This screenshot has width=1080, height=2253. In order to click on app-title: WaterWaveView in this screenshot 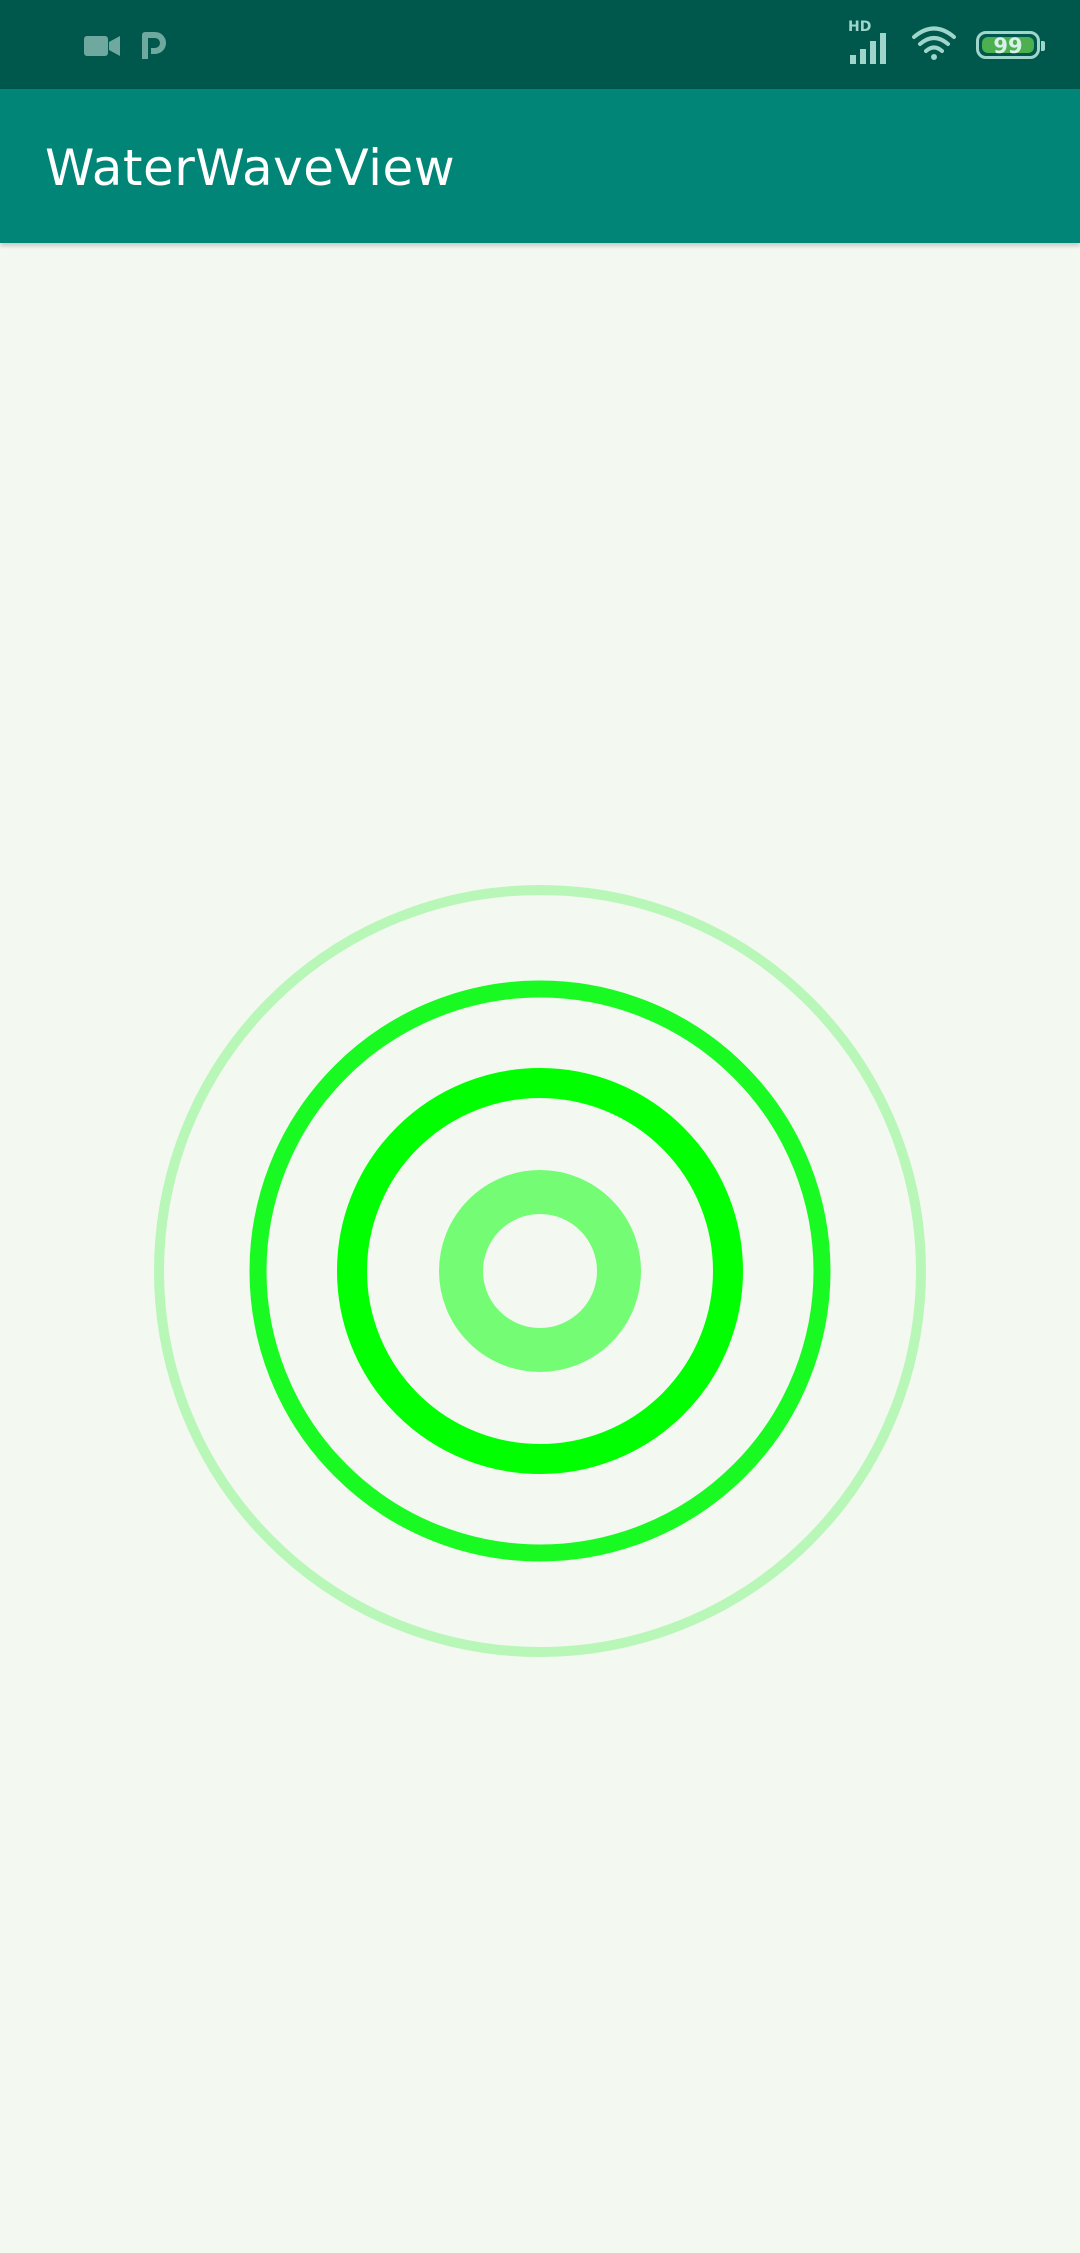, I will do `click(250, 168)`.